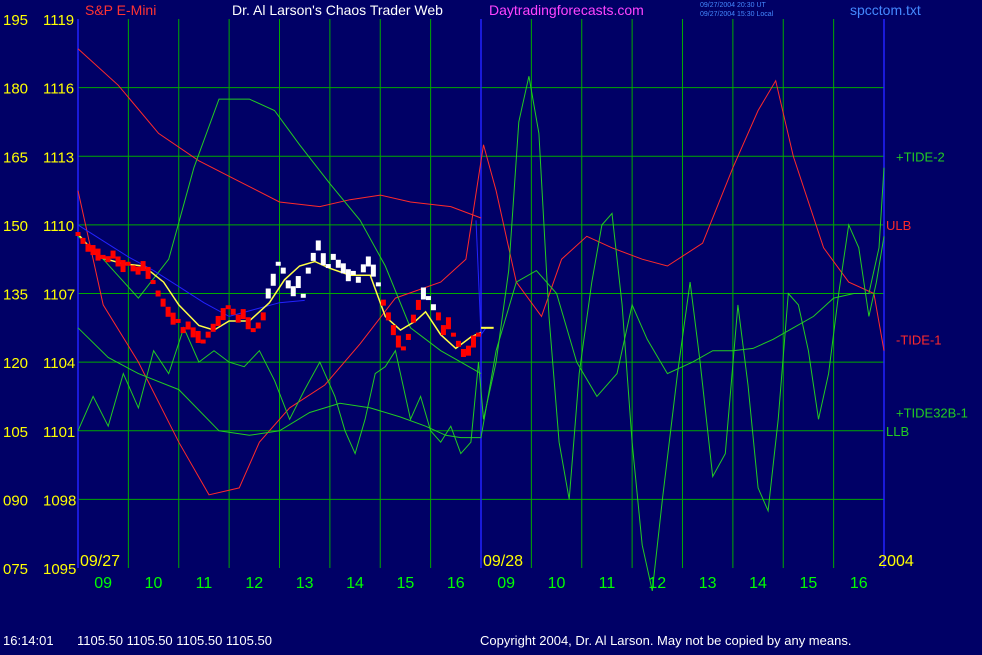  What do you see at coordinates (503, 561) in the screenshot?
I see `day-label: 09/28` at bounding box center [503, 561].